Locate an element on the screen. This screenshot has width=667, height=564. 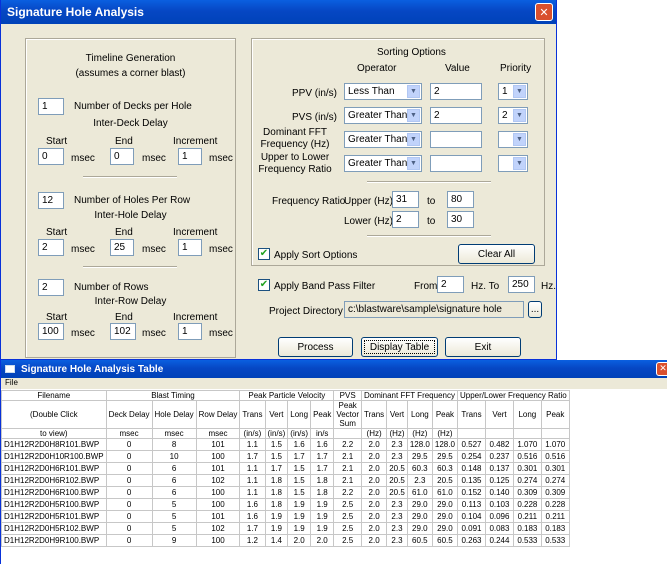
col-ppv-peak: Peak is located at coordinates (322, 414).